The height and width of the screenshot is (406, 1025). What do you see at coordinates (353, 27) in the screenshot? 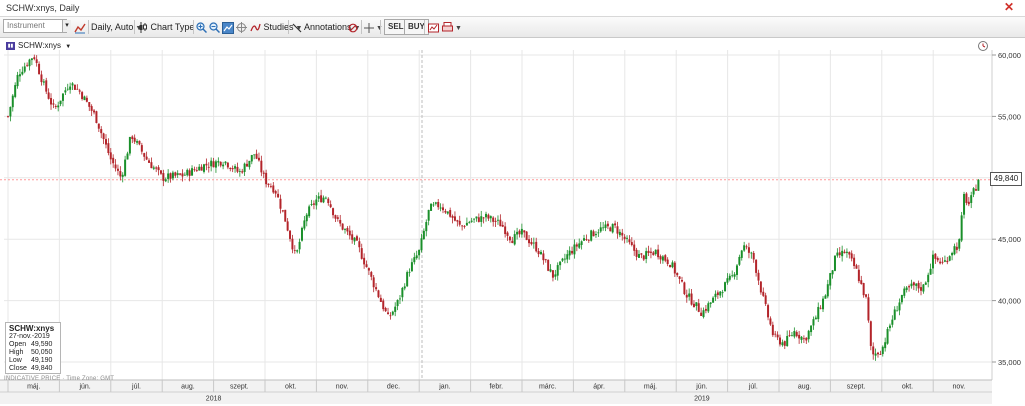
I see `eraser-icon` at bounding box center [353, 27].